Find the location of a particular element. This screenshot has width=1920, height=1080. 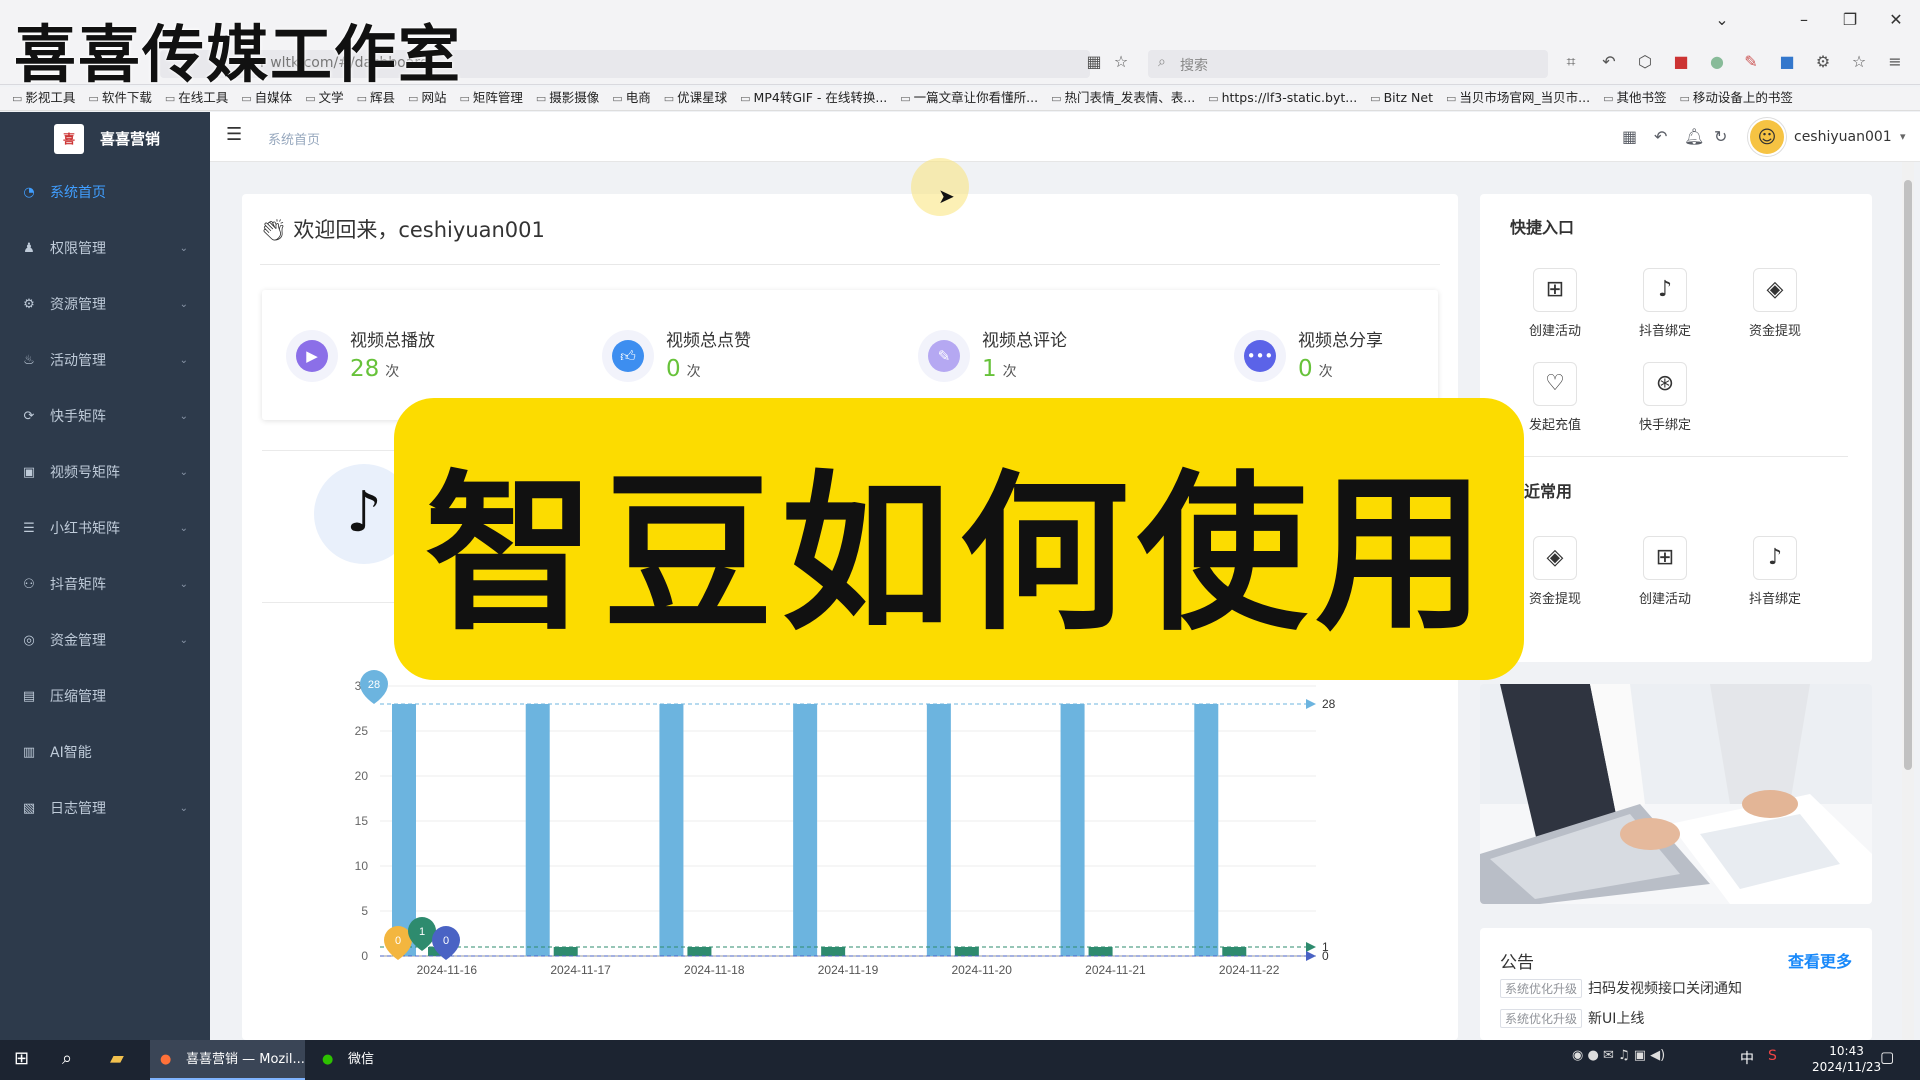

sidebar-item-7: ⚇ 抖音矩阵 ⌄ is located at coordinates (105, 584).